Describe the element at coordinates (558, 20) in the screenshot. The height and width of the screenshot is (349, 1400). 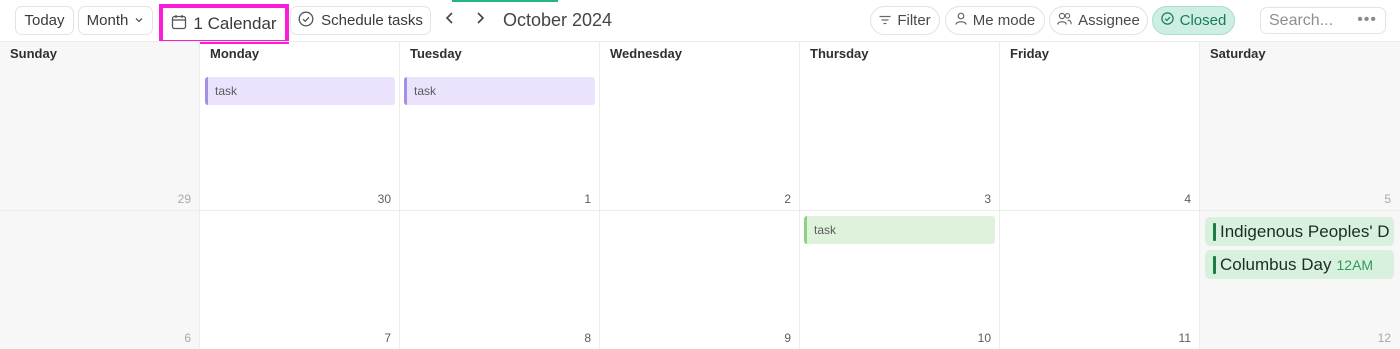
I see `month-title: October 2024` at that location.